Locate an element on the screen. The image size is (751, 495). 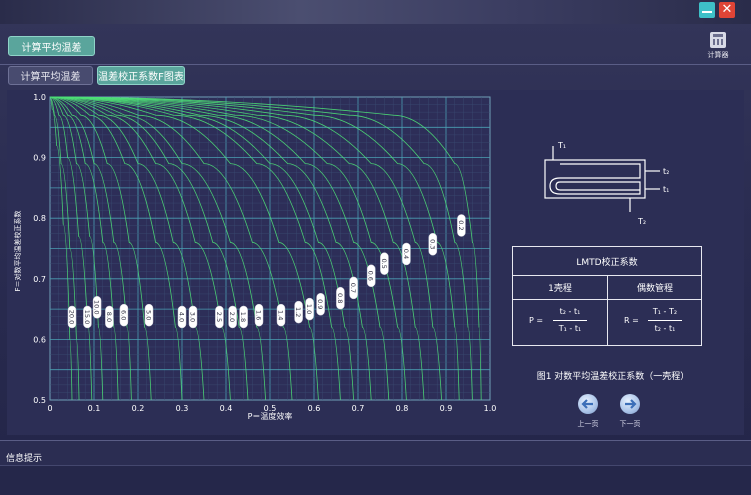
y-tick-label: 0.6 is located at coordinates (39, 339).